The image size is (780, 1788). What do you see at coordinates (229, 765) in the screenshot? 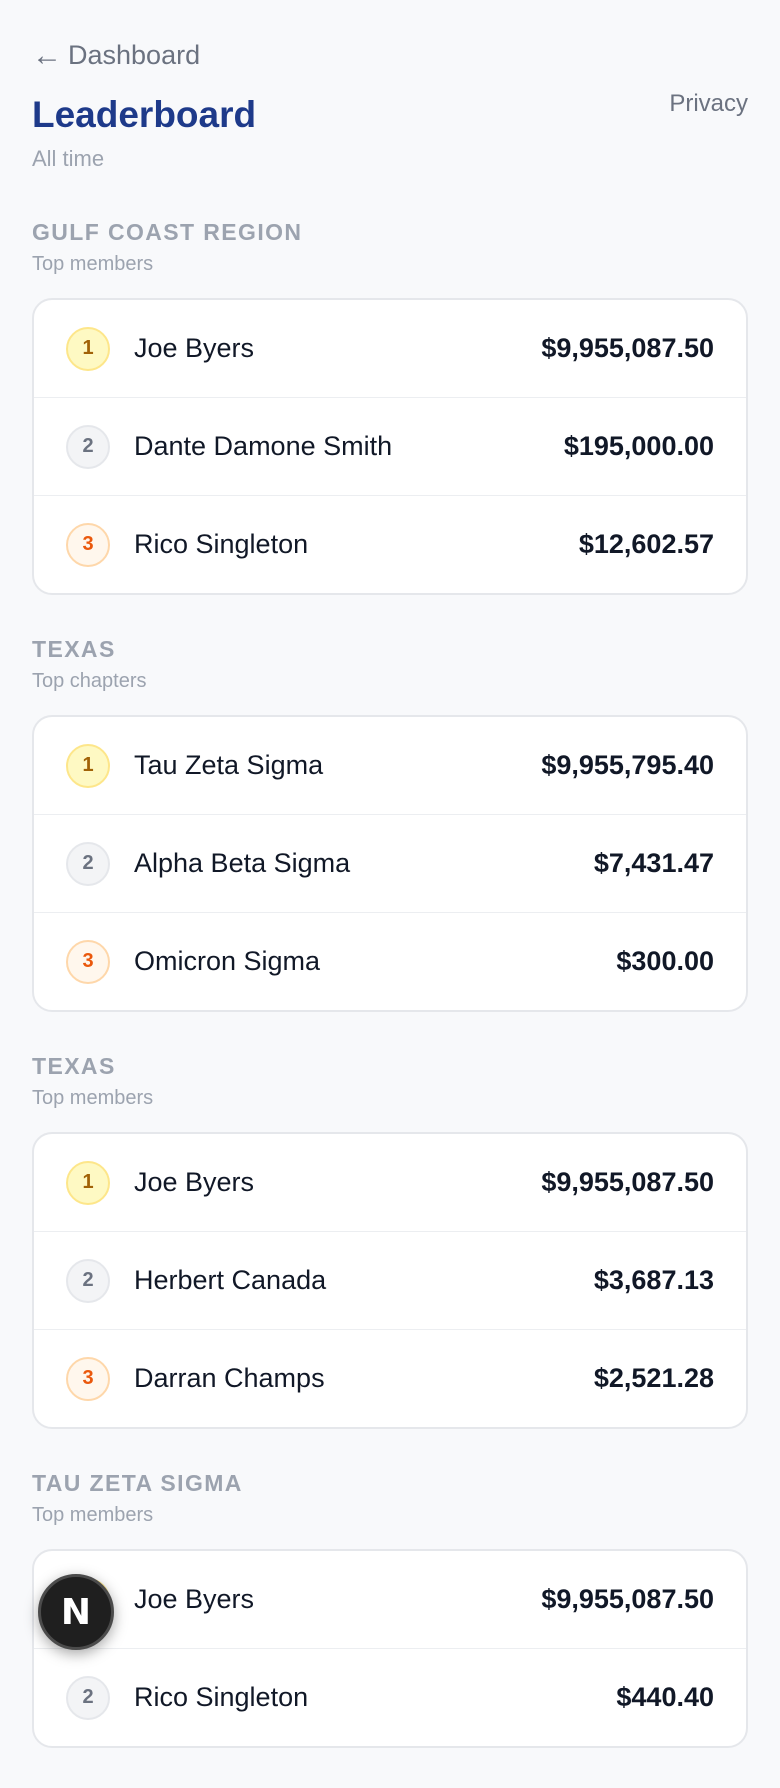
I see `entry-name: Tau Zeta Sigma` at bounding box center [229, 765].